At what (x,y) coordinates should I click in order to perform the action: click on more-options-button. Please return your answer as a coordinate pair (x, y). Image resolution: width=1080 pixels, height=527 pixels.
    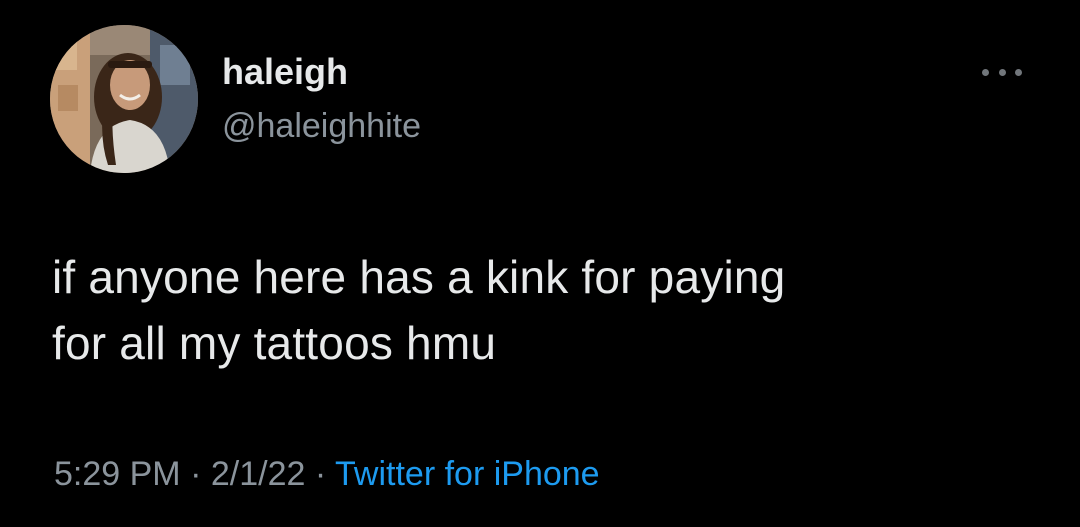
    Looking at the image, I should click on (1002, 72).